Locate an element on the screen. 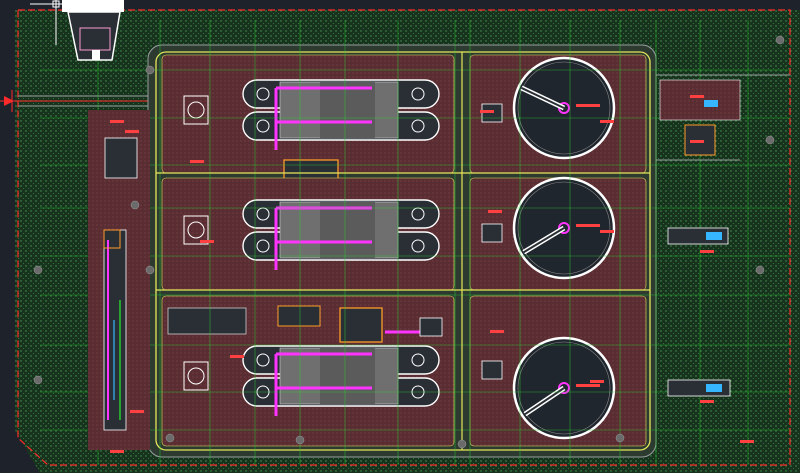  chemical-building is located at coordinates (207, 321).